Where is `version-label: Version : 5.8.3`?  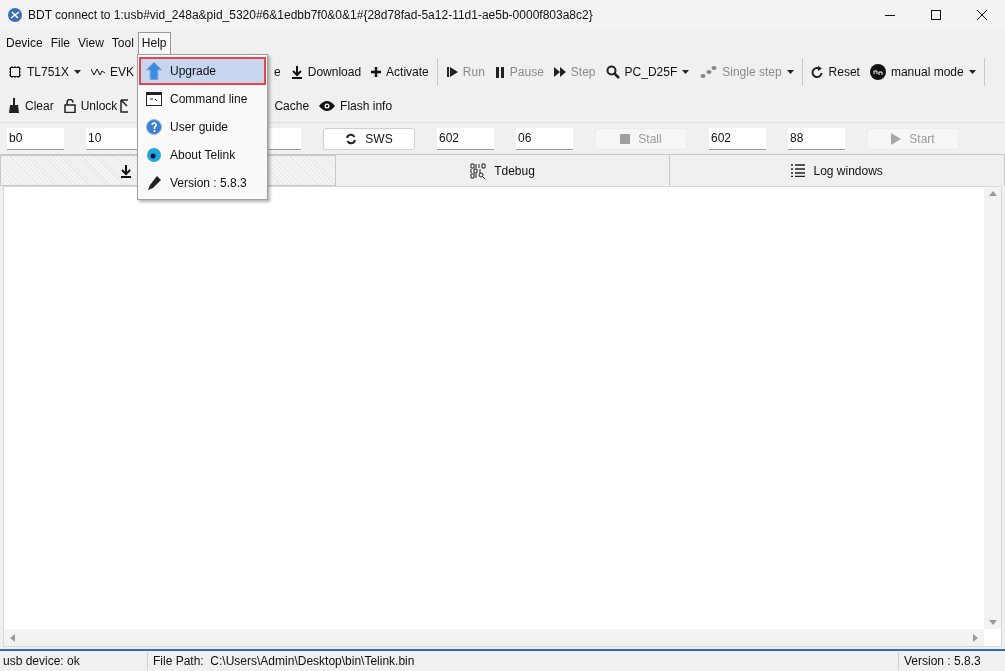 version-label: Version : 5.8.3 is located at coordinates (951, 661).